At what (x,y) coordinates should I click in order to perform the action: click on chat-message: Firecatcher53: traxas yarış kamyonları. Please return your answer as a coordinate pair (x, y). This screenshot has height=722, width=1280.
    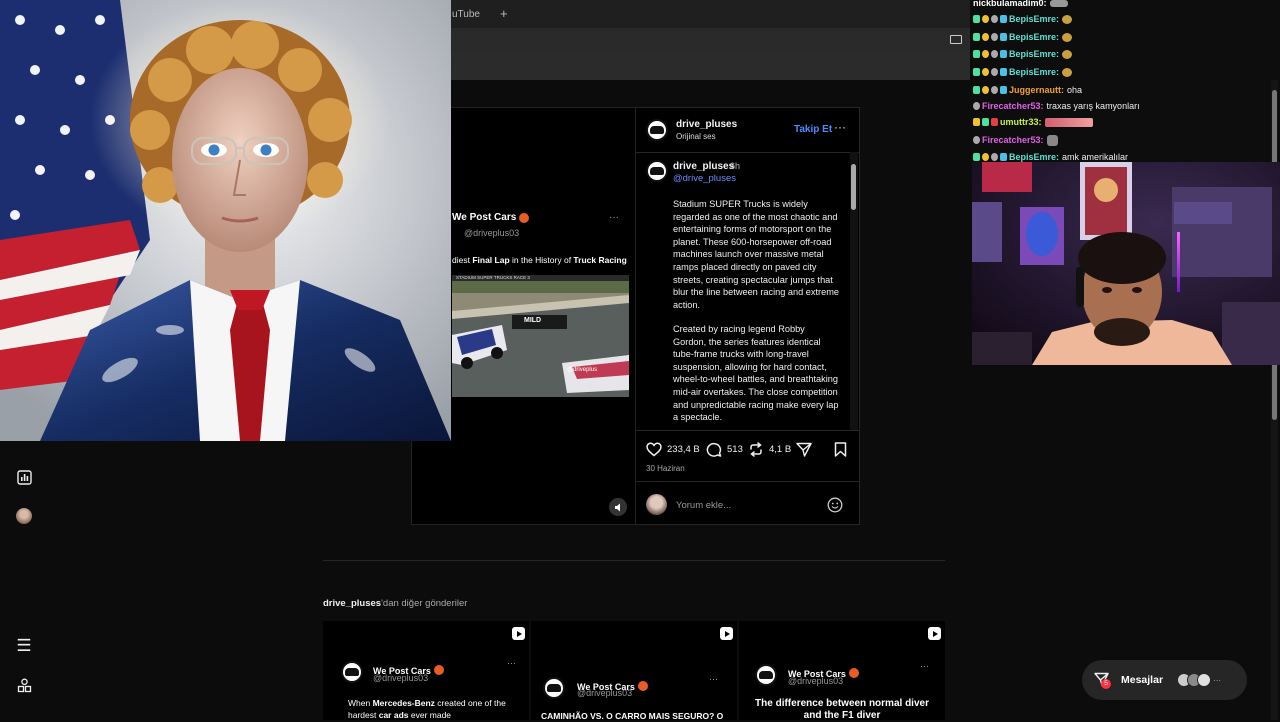
    Looking at the image, I should click on (1056, 106).